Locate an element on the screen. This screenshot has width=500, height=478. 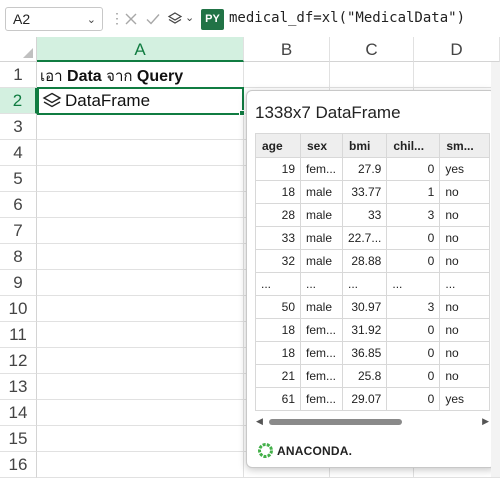
anaconda-brand-text: ANACONDA. is located at coordinates (315, 451).